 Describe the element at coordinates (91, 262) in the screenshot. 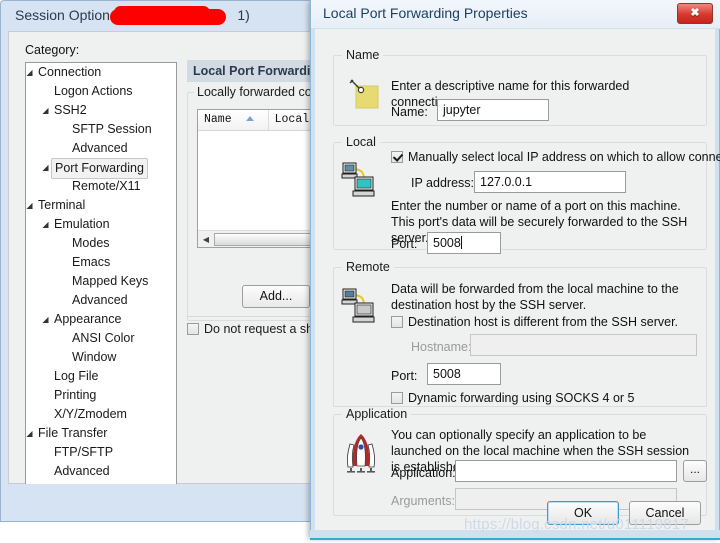

I see `tree-item-label: Emacs` at that location.